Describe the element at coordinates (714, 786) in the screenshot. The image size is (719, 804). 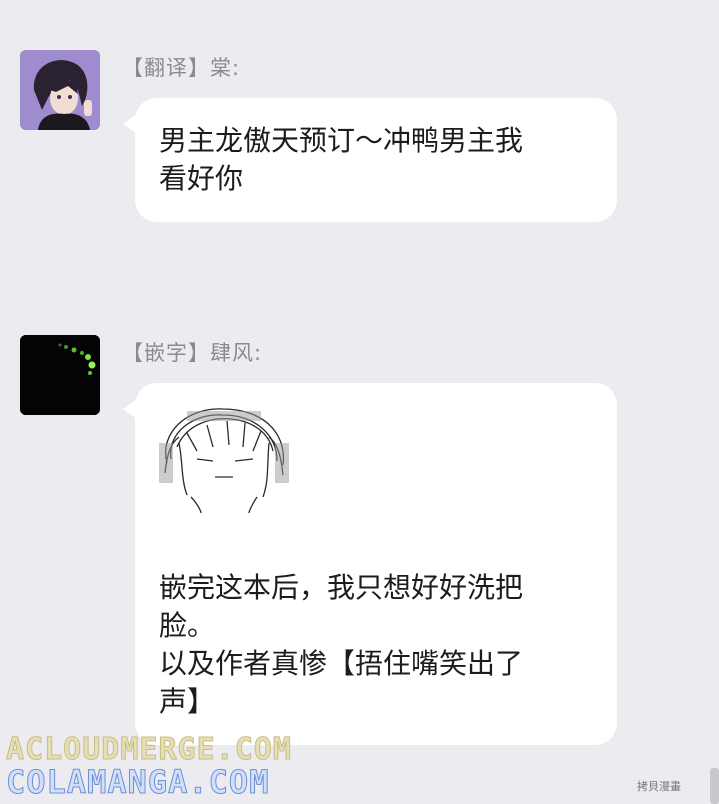
I see `scrollbar-thumb` at that location.